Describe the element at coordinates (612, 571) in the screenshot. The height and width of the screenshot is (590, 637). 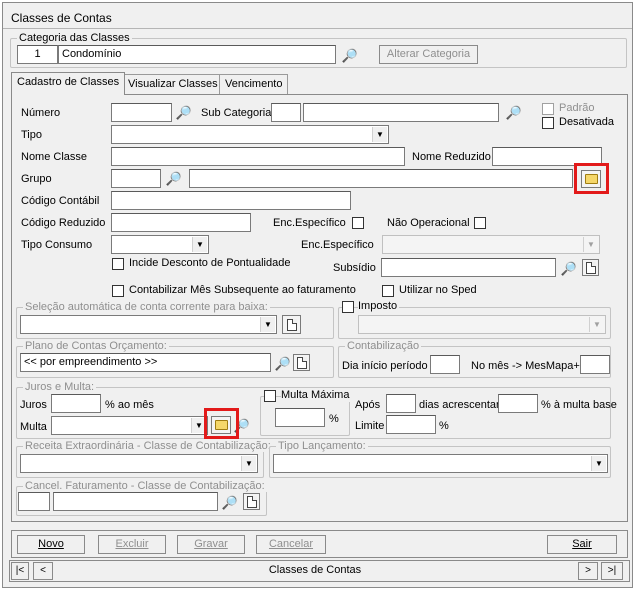
I see `nav-last-button: >|` at that location.